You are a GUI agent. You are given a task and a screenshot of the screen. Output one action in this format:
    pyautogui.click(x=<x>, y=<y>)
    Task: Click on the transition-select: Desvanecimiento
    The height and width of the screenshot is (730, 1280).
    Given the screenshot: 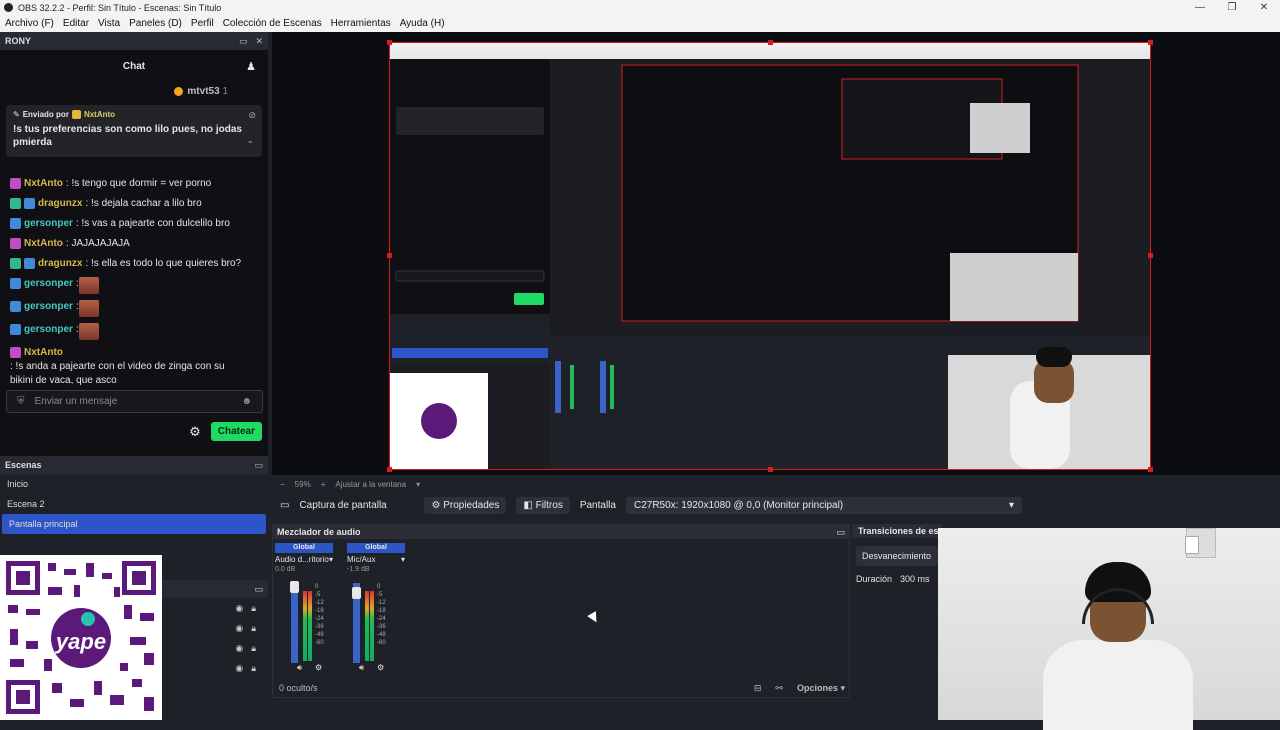 What is the action you would take?
    pyautogui.click(x=897, y=556)
    